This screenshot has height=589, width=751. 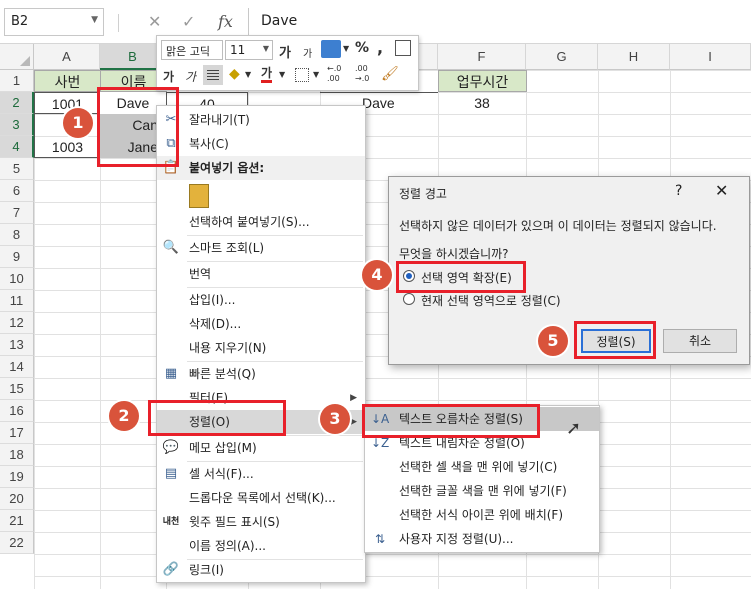 What do you see at coordinates (267, 74) in the screenshot?
I see `font-color-button: 가` at bounding box center [267, 74].